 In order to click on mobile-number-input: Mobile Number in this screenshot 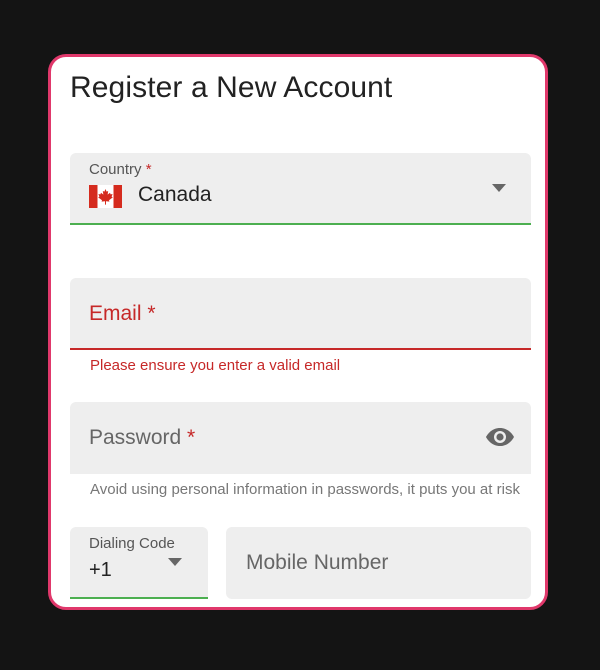, I will do `click(378, 563)`.